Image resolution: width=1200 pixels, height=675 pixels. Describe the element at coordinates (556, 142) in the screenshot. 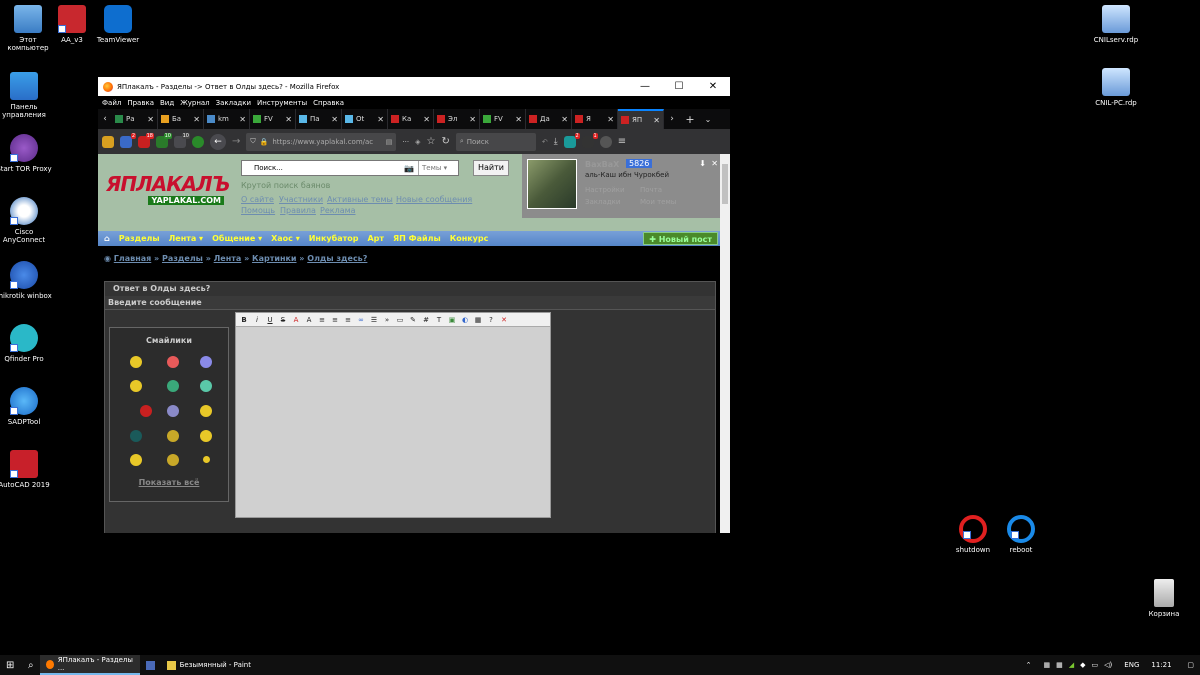

I see `downloads-icon: ⤓` at that location.